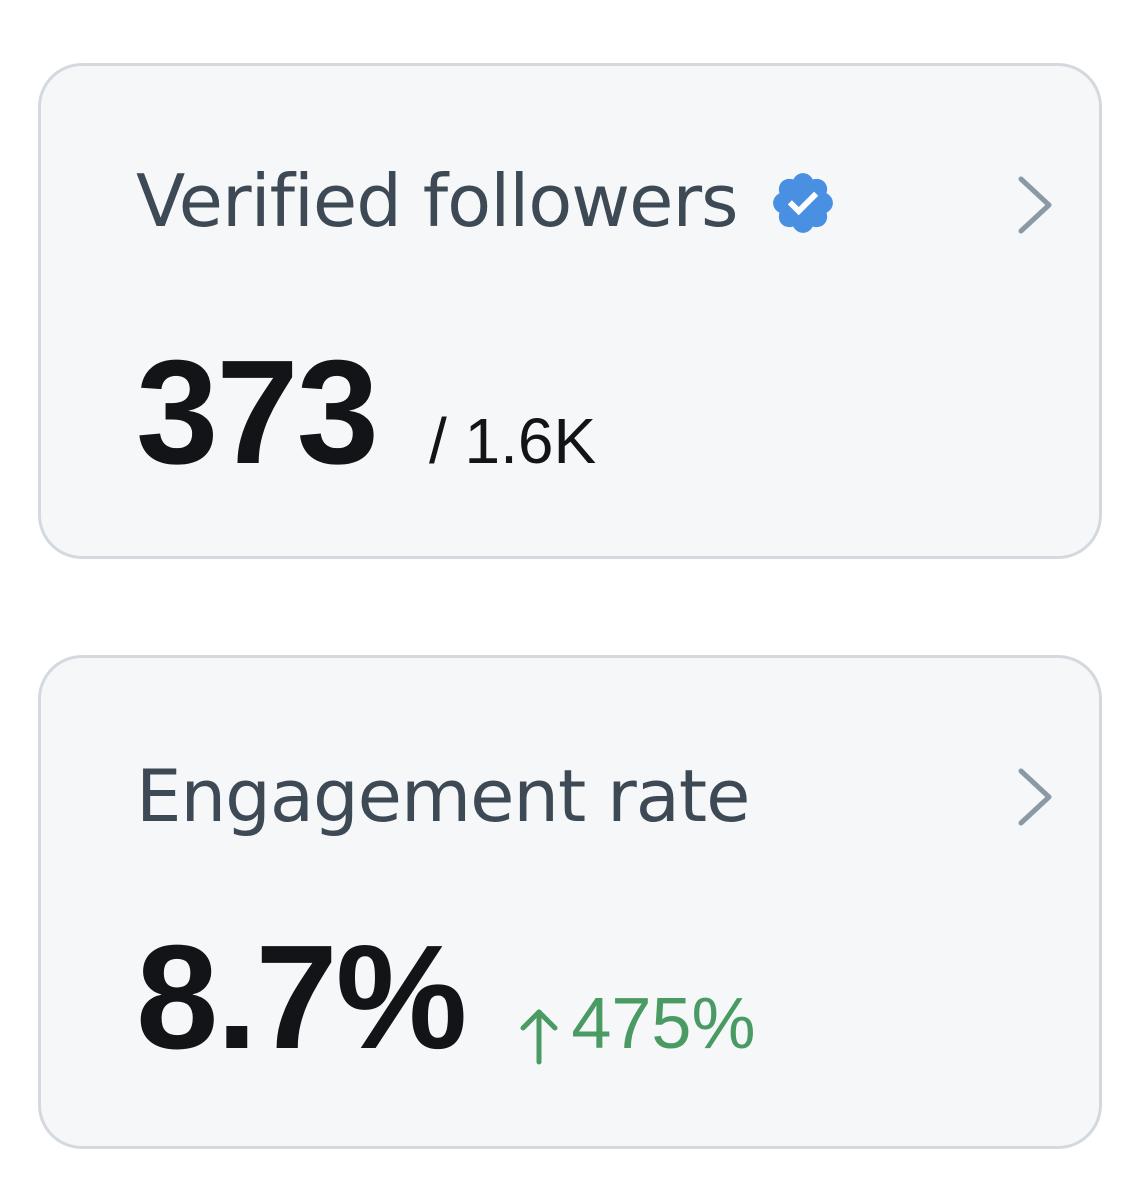  What do you see at coordinates (301, 997) in the screenshot?
I see `engagement-rate-value: 8.7%` at bounding box center [301, 997].